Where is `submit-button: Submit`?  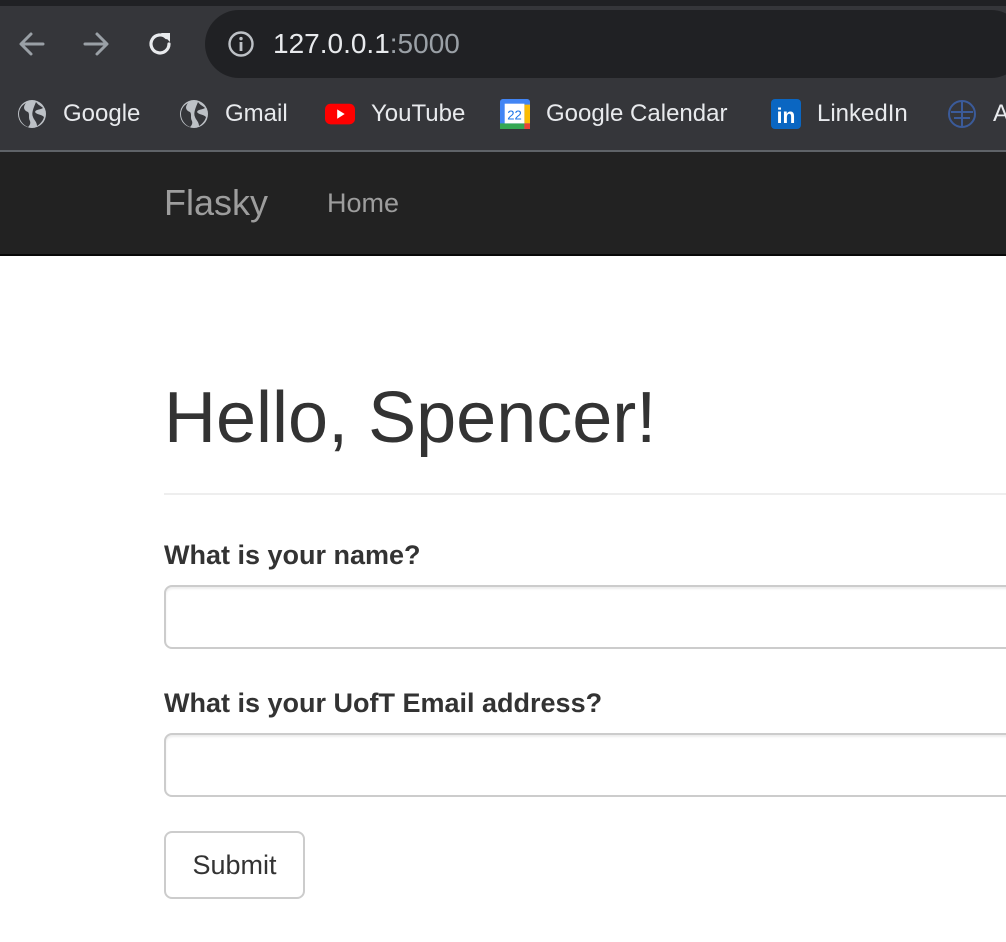
submit-button: Submit is located at coordinates (234, 865).